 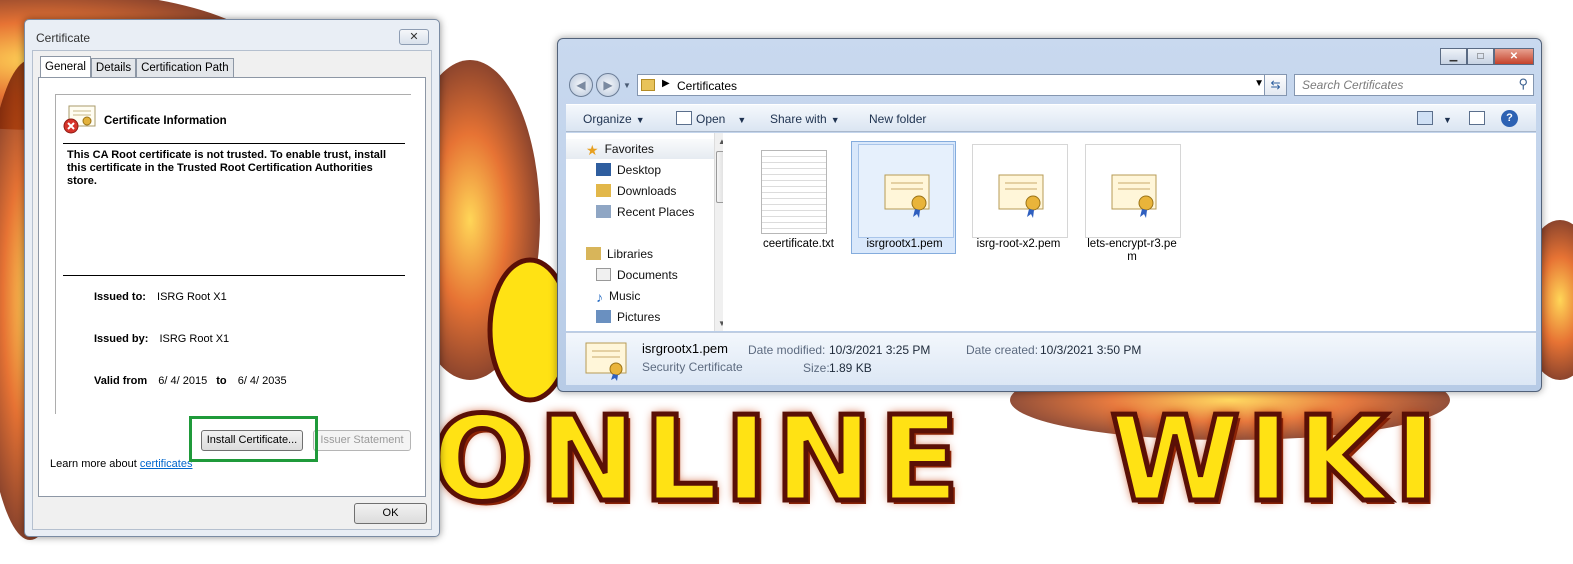 What do you see at coordinates (1002, 350) in the screenshot?
I see `date-created-label: Date created:` at bounding box center [1002, 350].